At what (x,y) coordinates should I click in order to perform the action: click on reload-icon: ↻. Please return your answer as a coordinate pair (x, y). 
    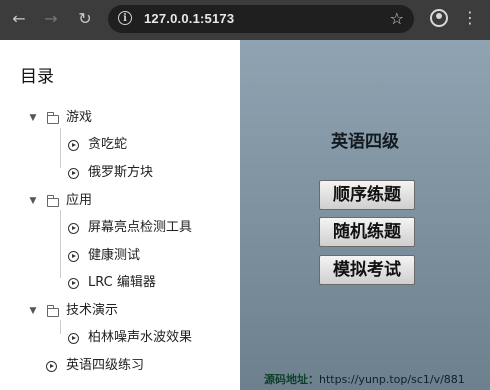
    Looking at the image, I should click on (85, 19).